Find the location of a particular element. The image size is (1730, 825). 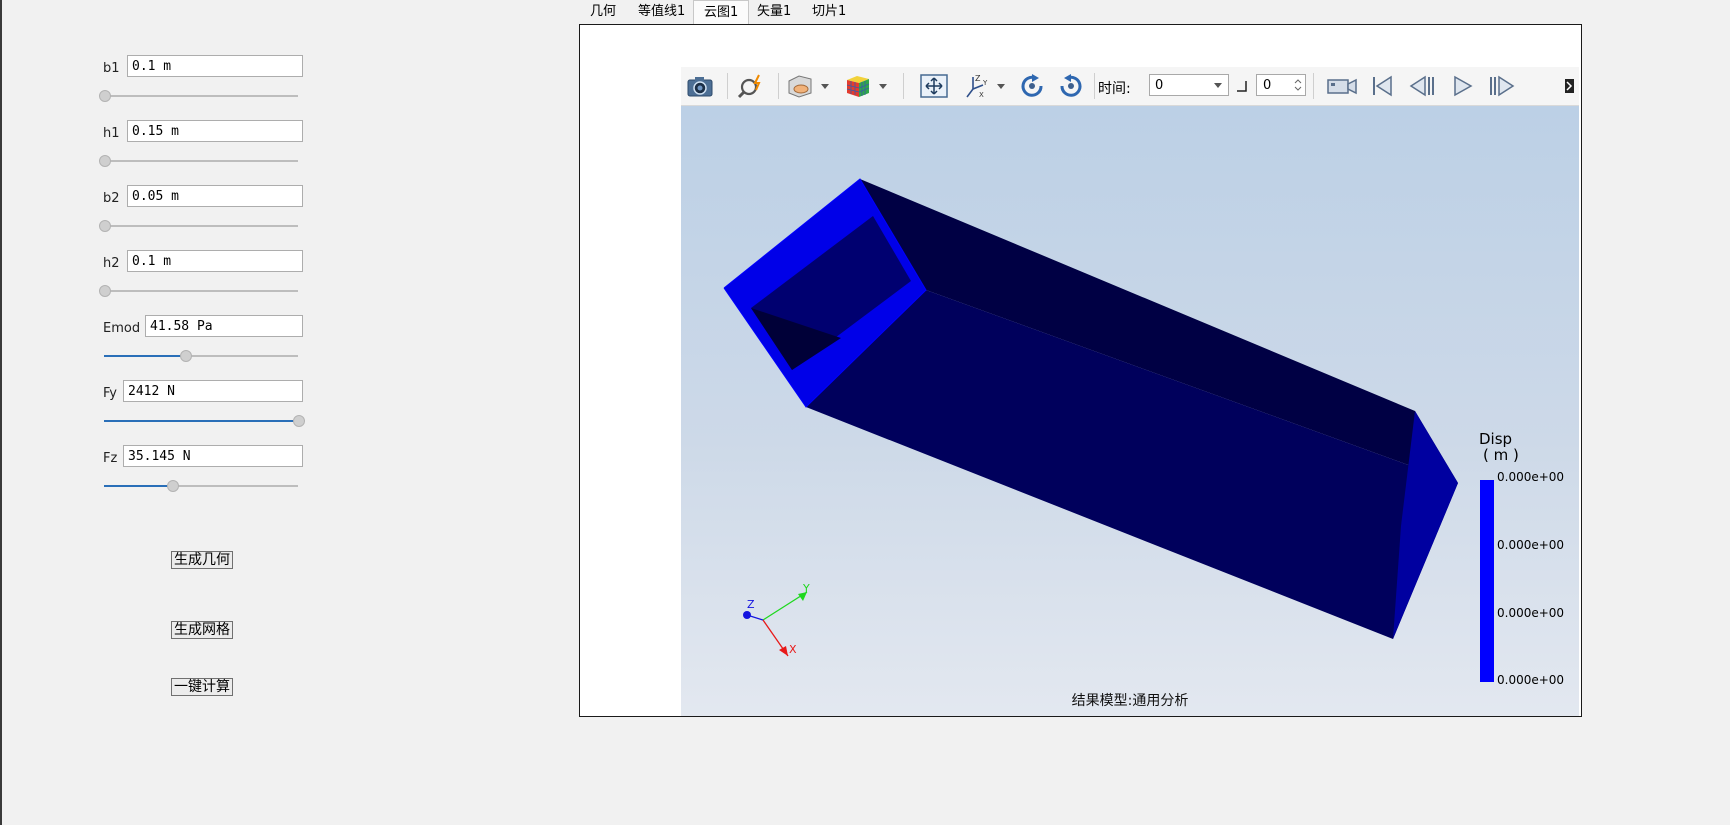

record-video-icon is located at coordinates (1342, 86).